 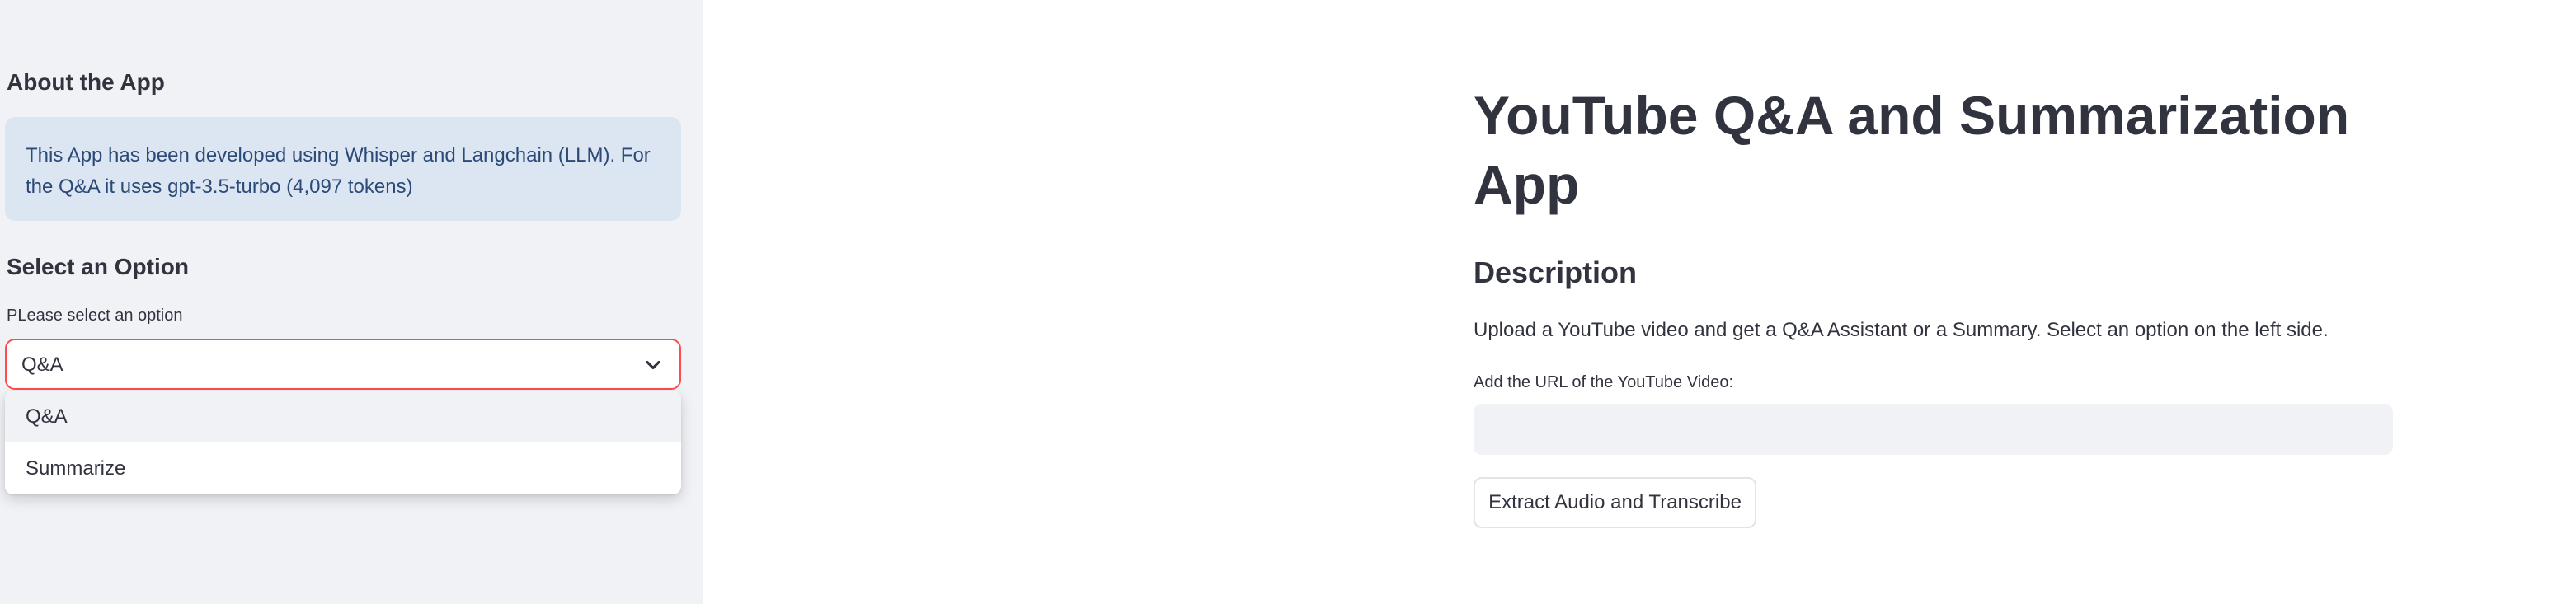 What do you see at coordinates (42, 365) in the screenshot?
I see `select-value: Q&A` at bounding box center [42, 365].